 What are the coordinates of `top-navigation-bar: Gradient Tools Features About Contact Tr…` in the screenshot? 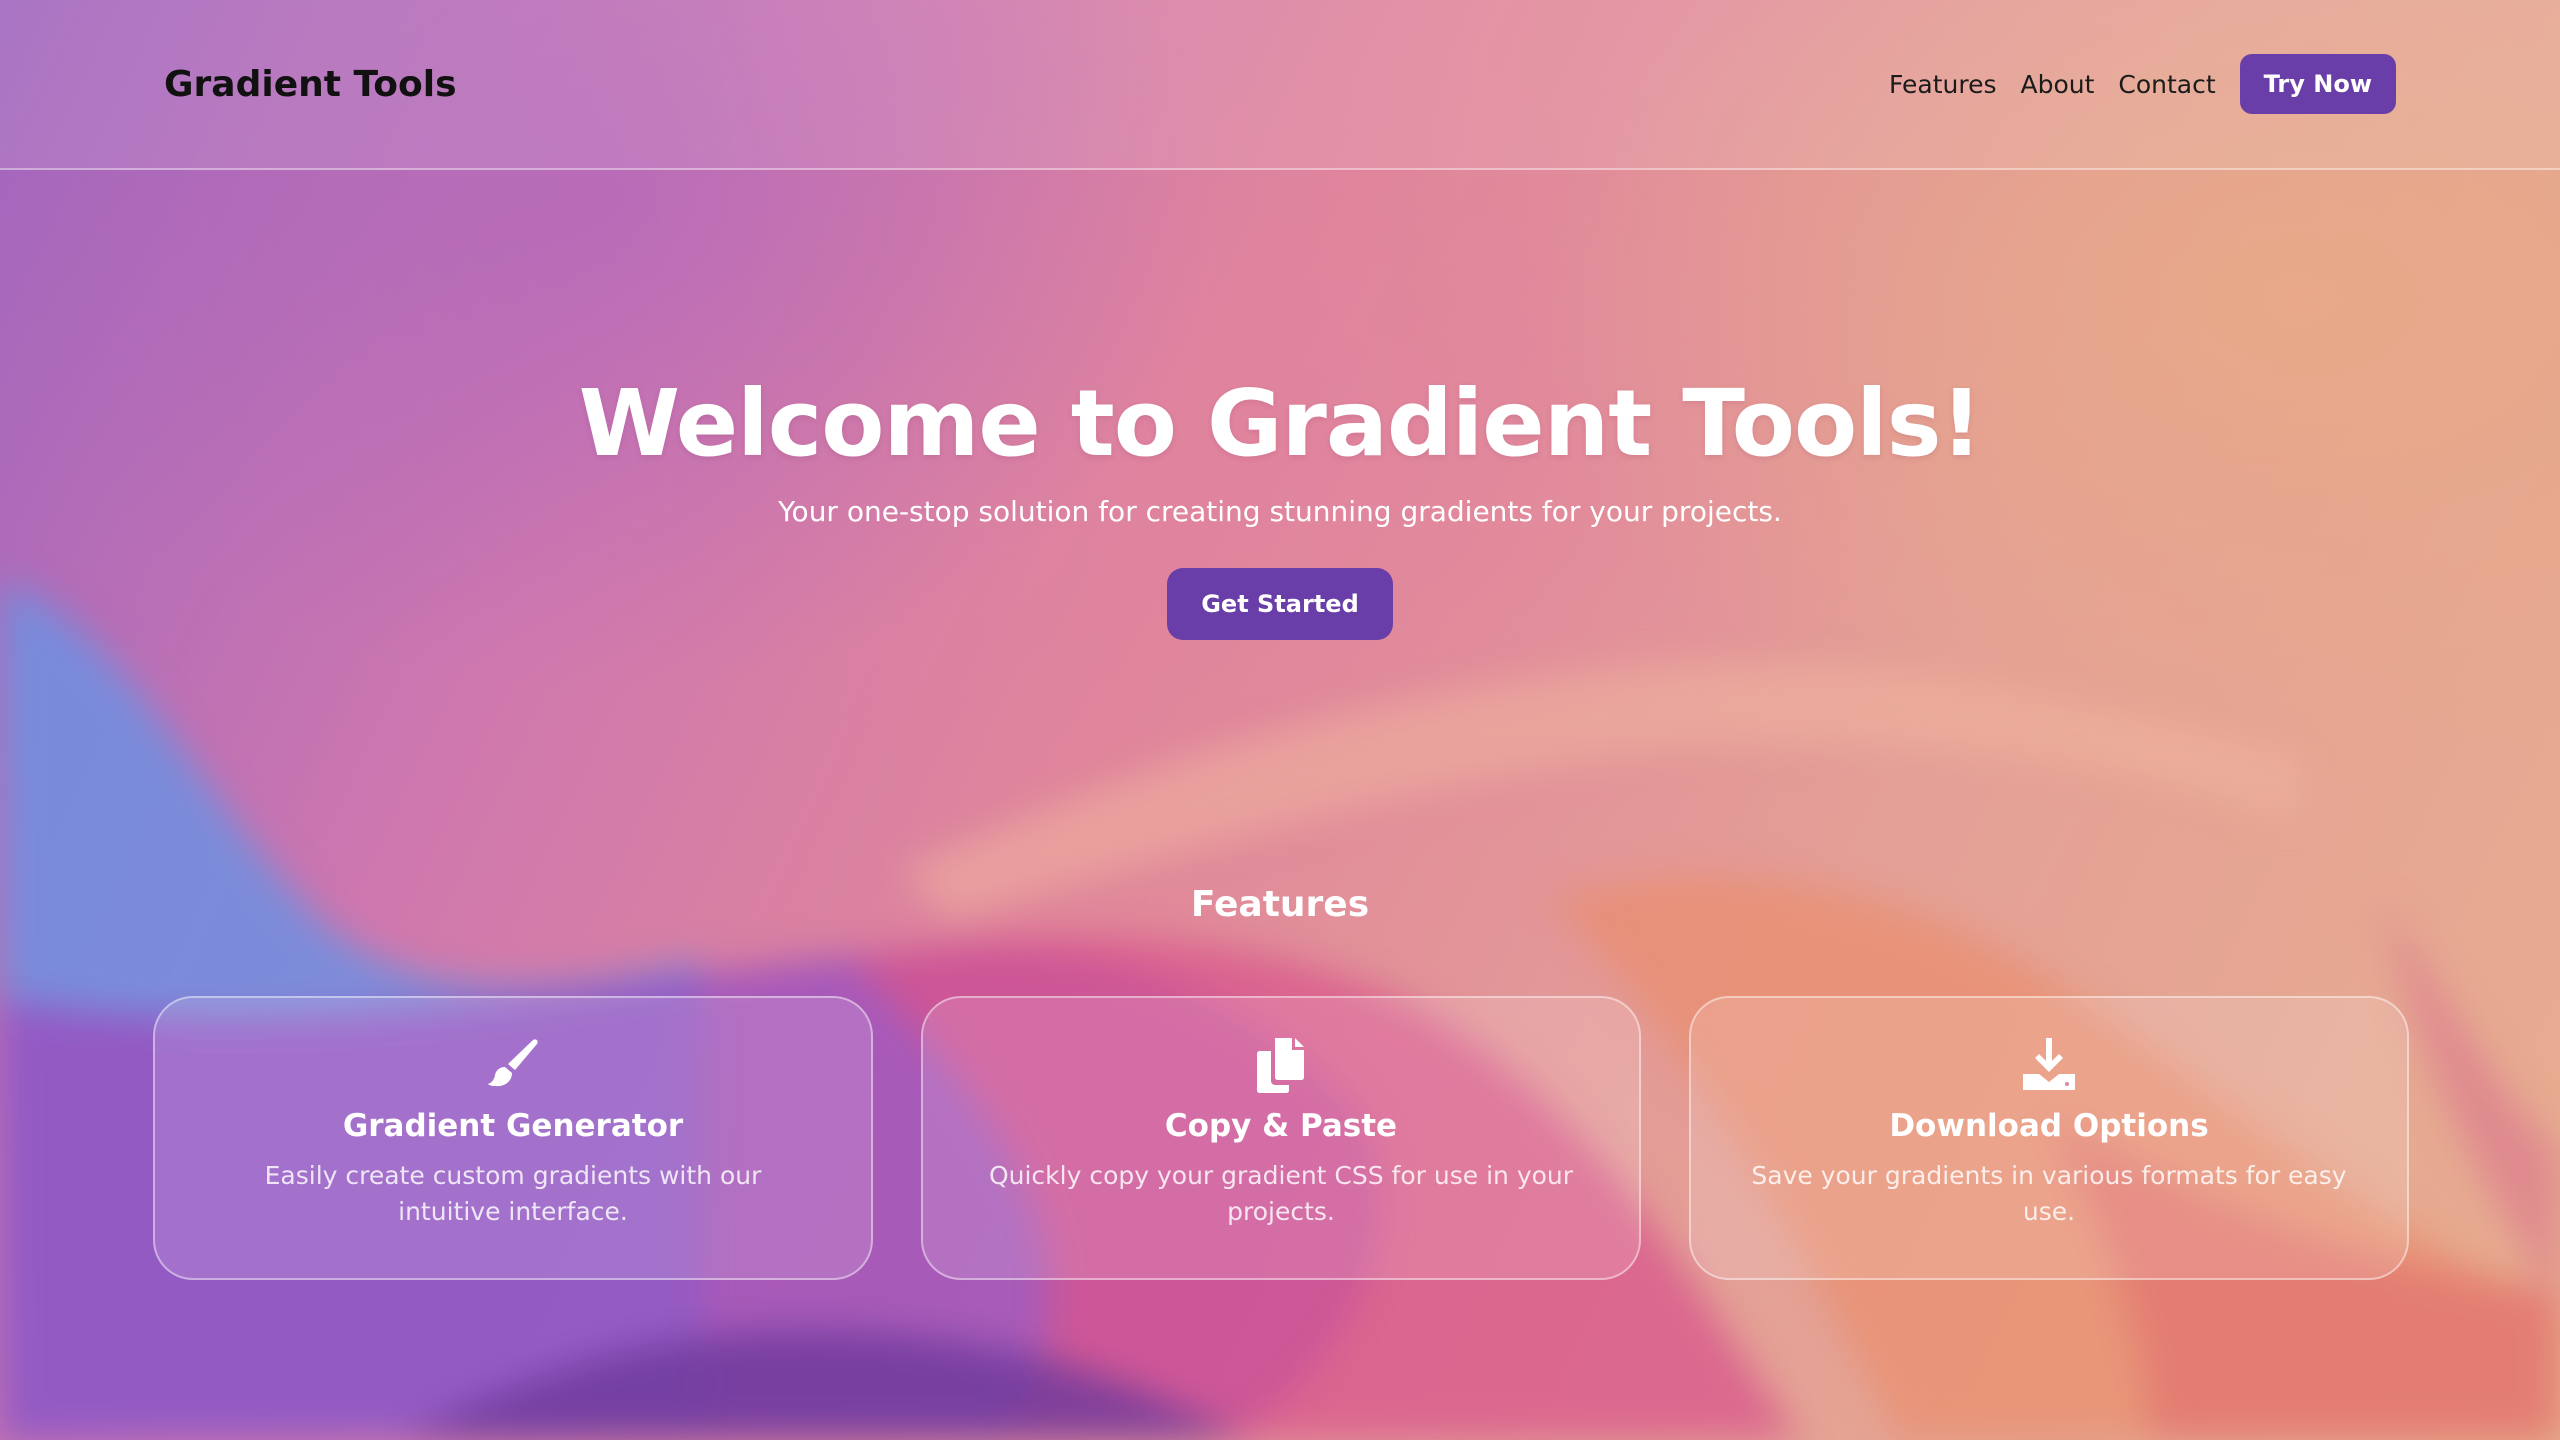 It's located at (1280, 85).